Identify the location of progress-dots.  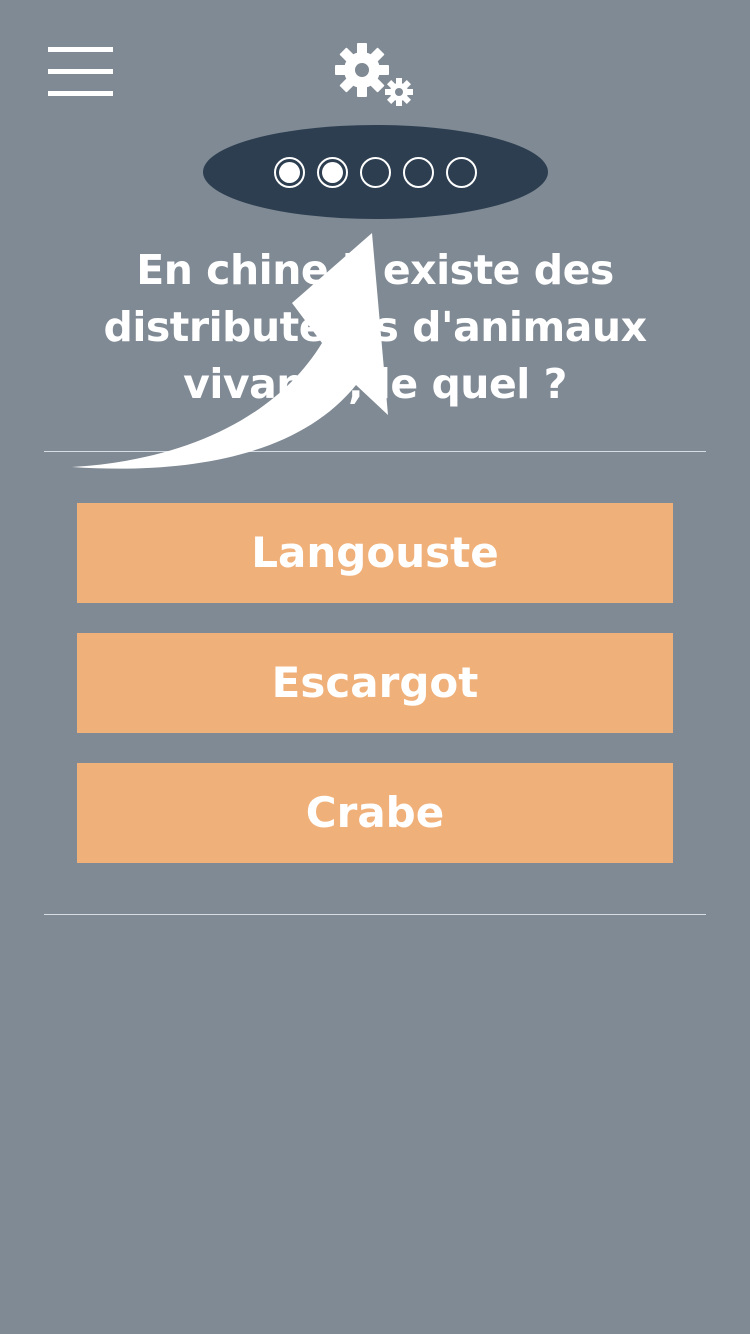
(375, 172).